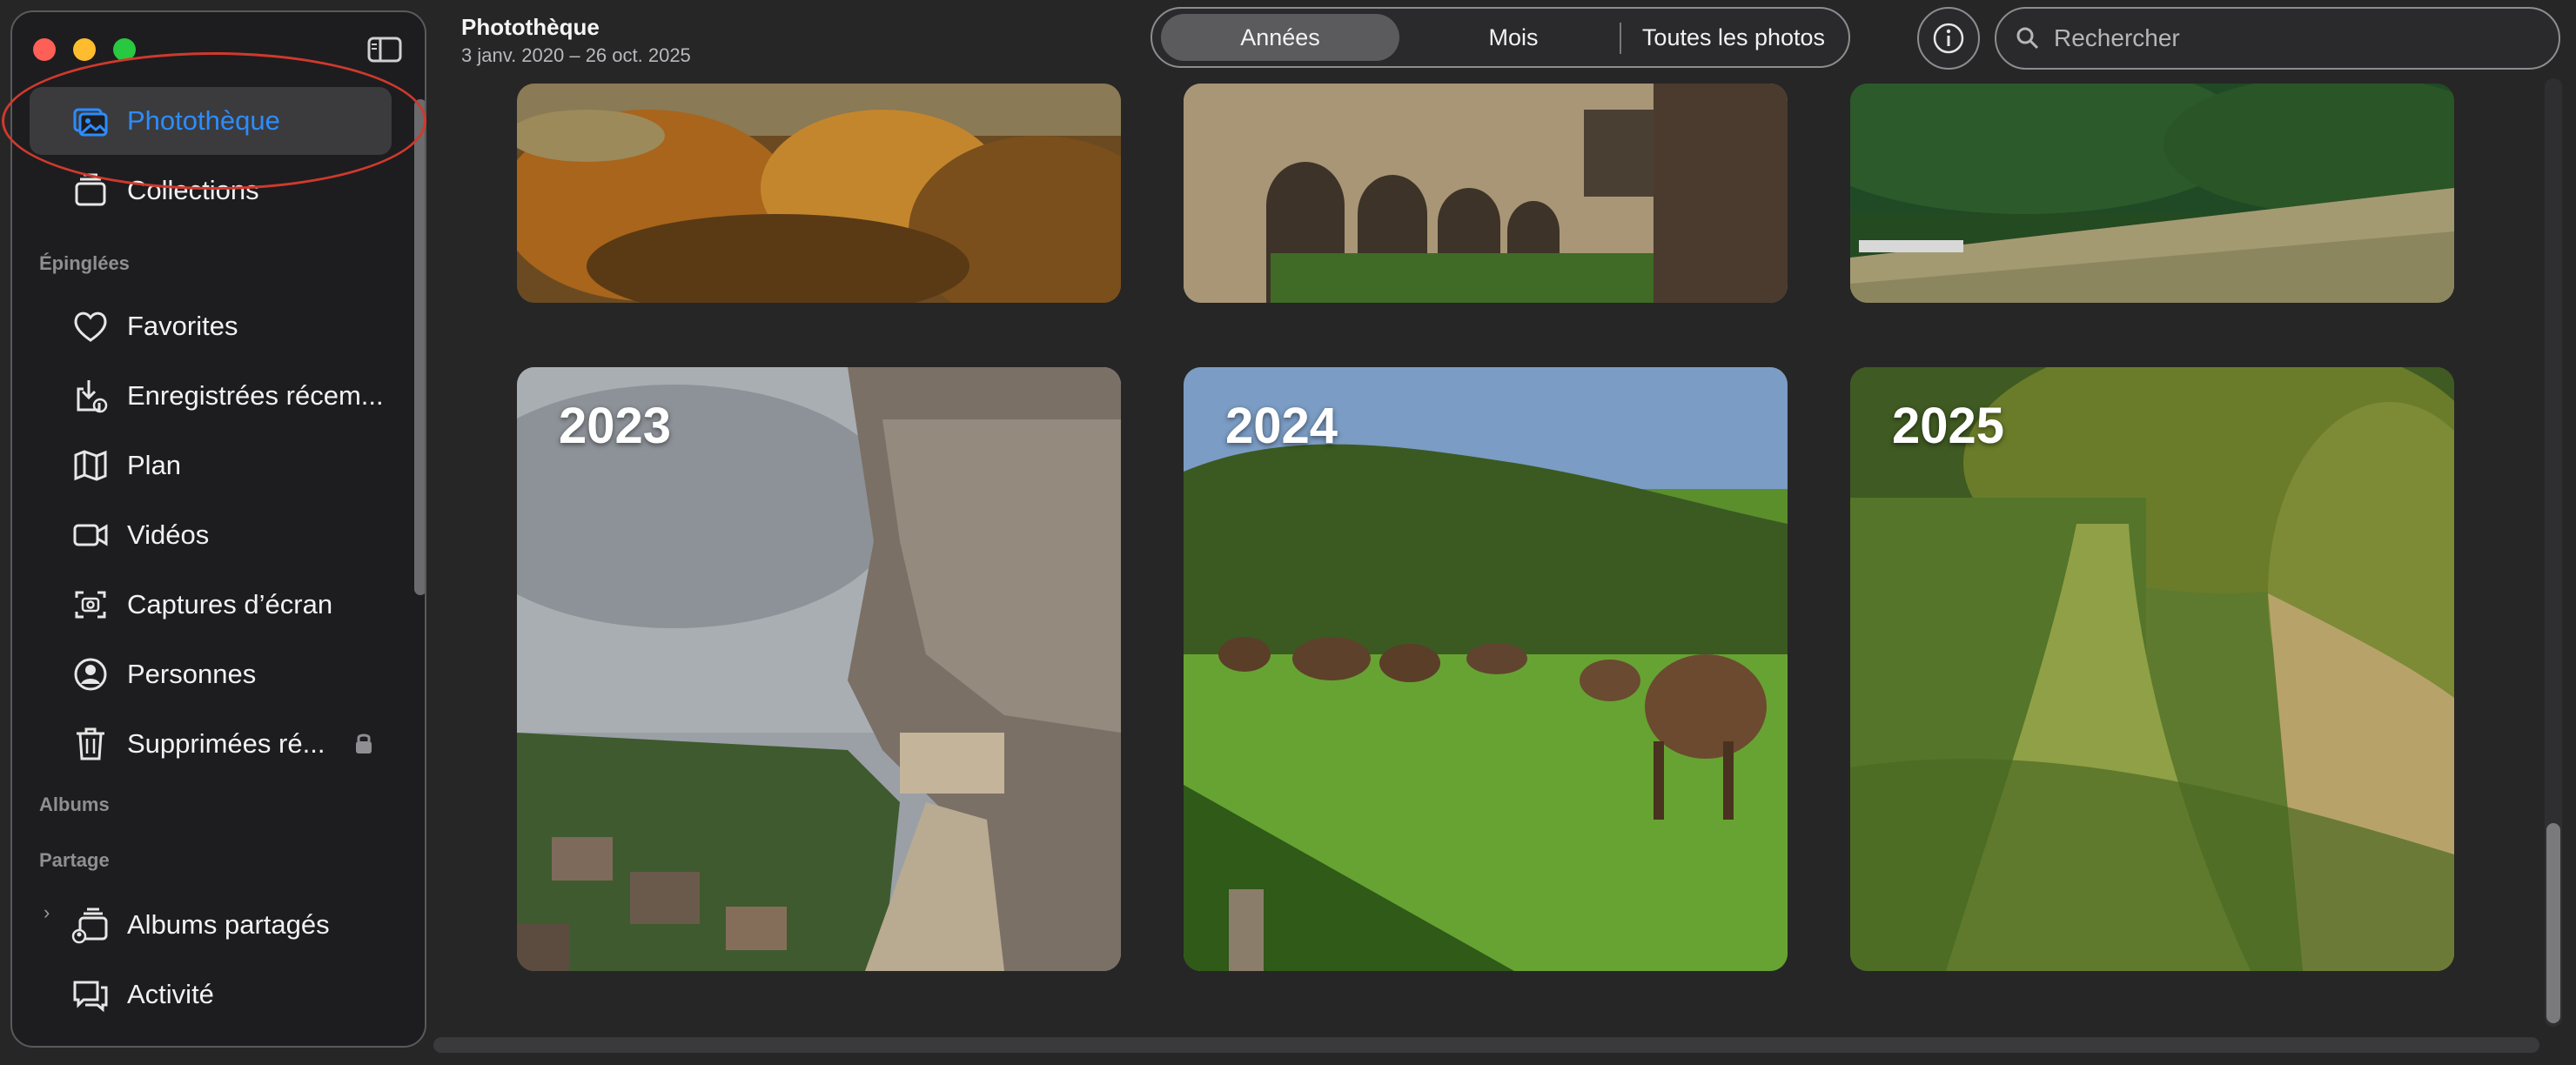 The width and height of the screenshot is (2576, 1065). What do you see at coordinates (1280, 37) in the screenshot?
I see `tab-annees: Années` at bounding box center [1280, 37].